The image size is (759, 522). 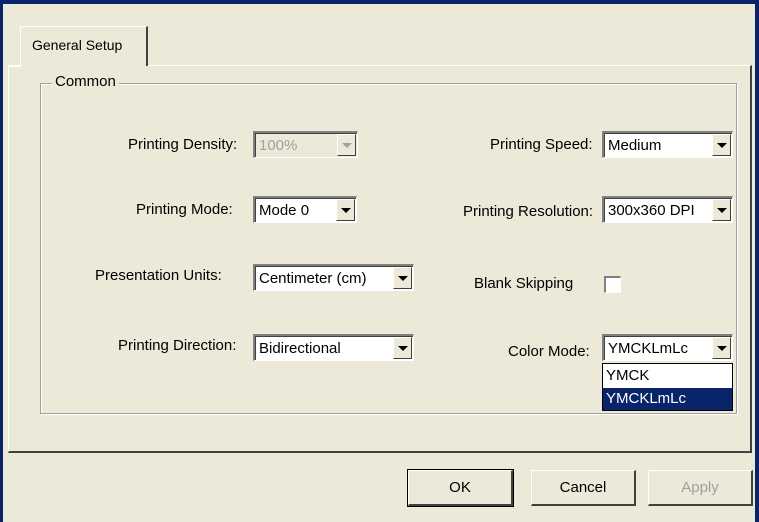 What do you see at coordinates (583, 488) in the screenshot?
I see `cancel-button: Cancel` at bounding box center [583, 488].